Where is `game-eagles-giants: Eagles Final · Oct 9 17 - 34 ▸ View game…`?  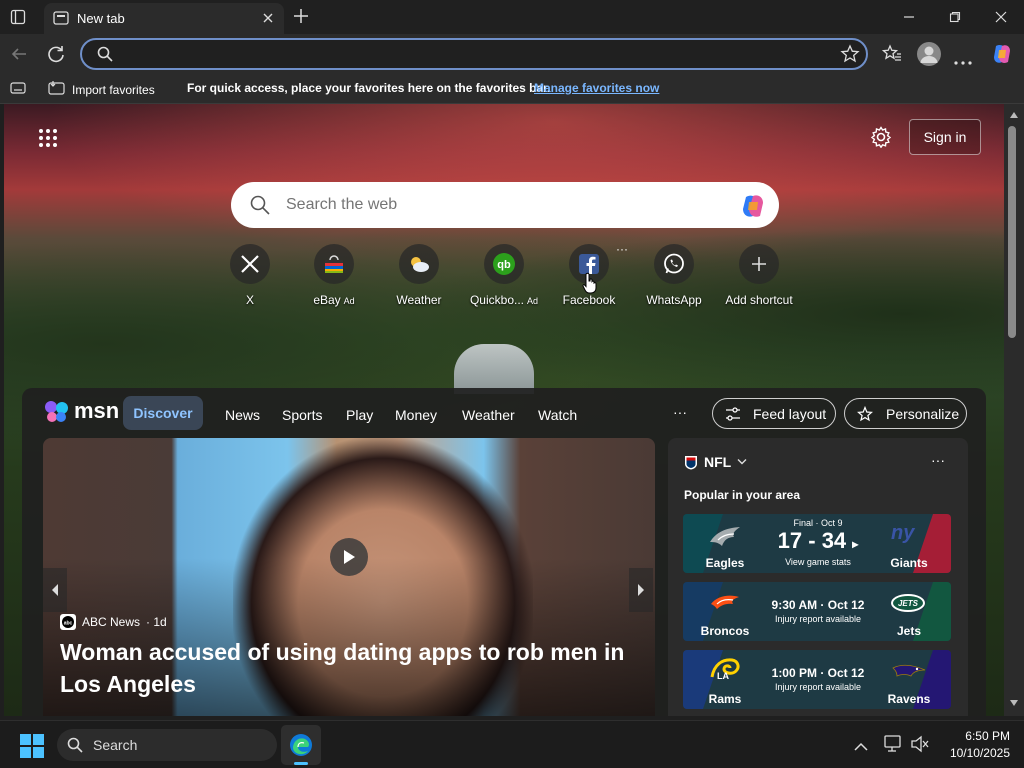 game-eagles-giants: Eagles Final · Oct 9 17 - 34 ▸ View game… is located at coordinates (817, 543).